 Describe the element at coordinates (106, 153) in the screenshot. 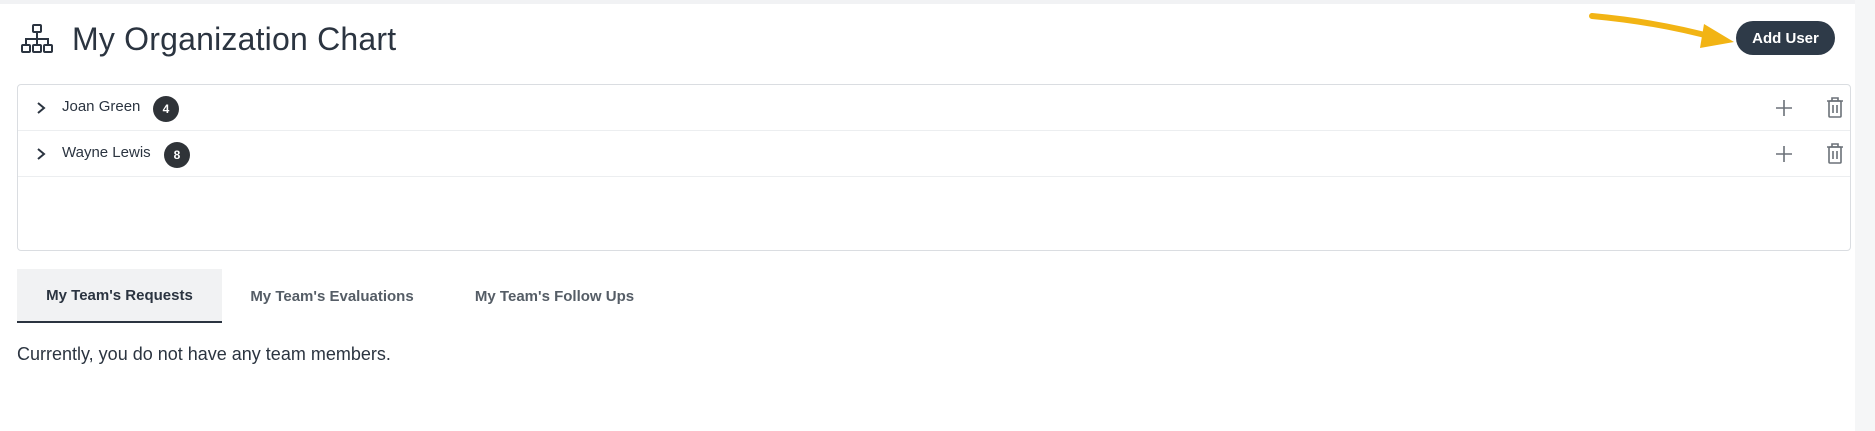

I see `person-name: Wayne Lewis` at that location.